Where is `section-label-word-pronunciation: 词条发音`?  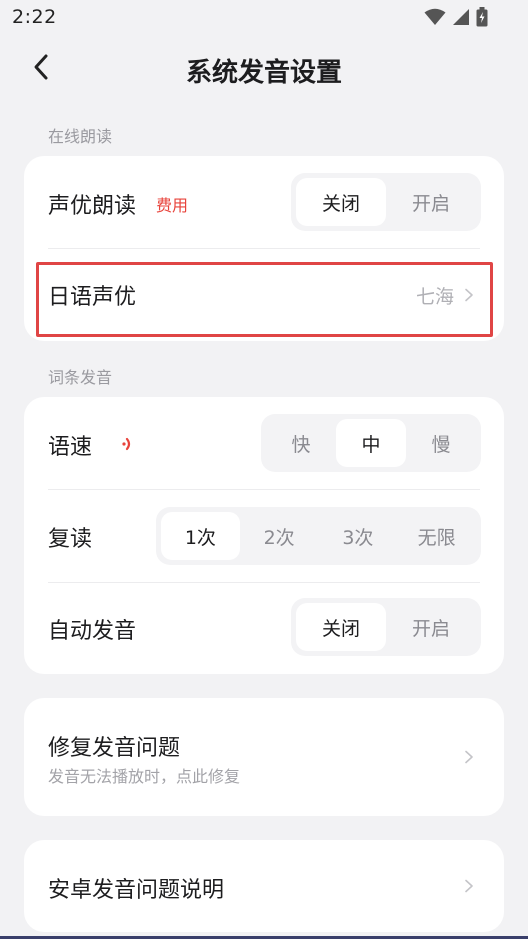
section-label-word-pronunciation: 词条发音 is located at coordinates (80, 377).